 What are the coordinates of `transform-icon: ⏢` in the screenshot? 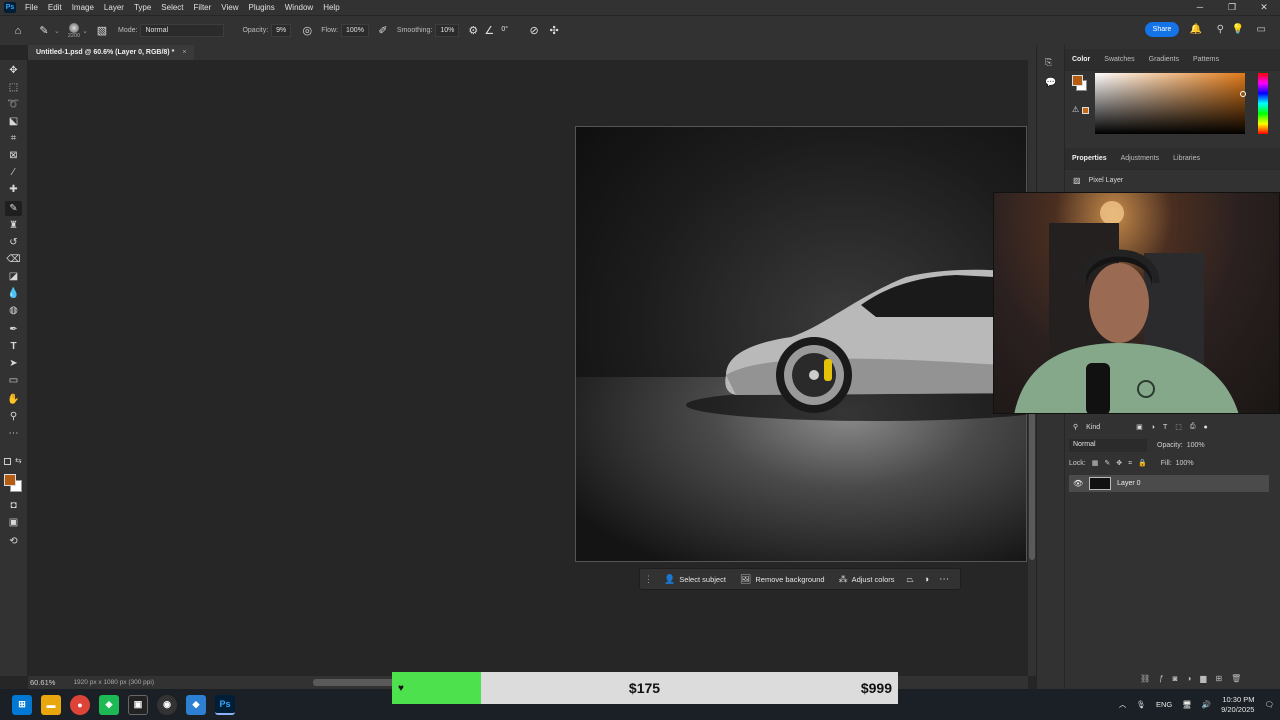 It's located at (910, 579).